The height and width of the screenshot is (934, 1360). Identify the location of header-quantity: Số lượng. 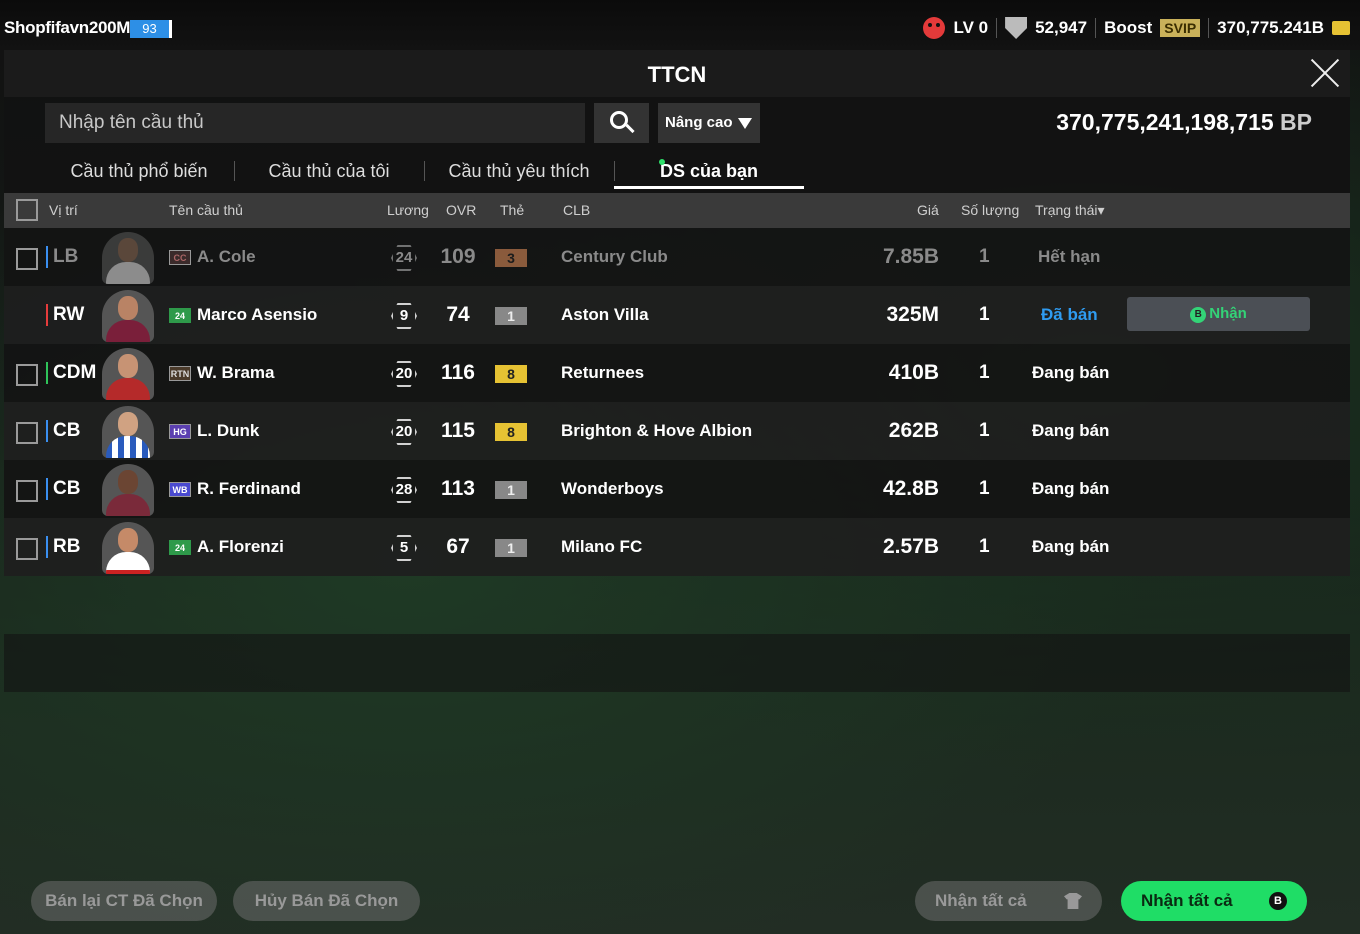
(990, 210).